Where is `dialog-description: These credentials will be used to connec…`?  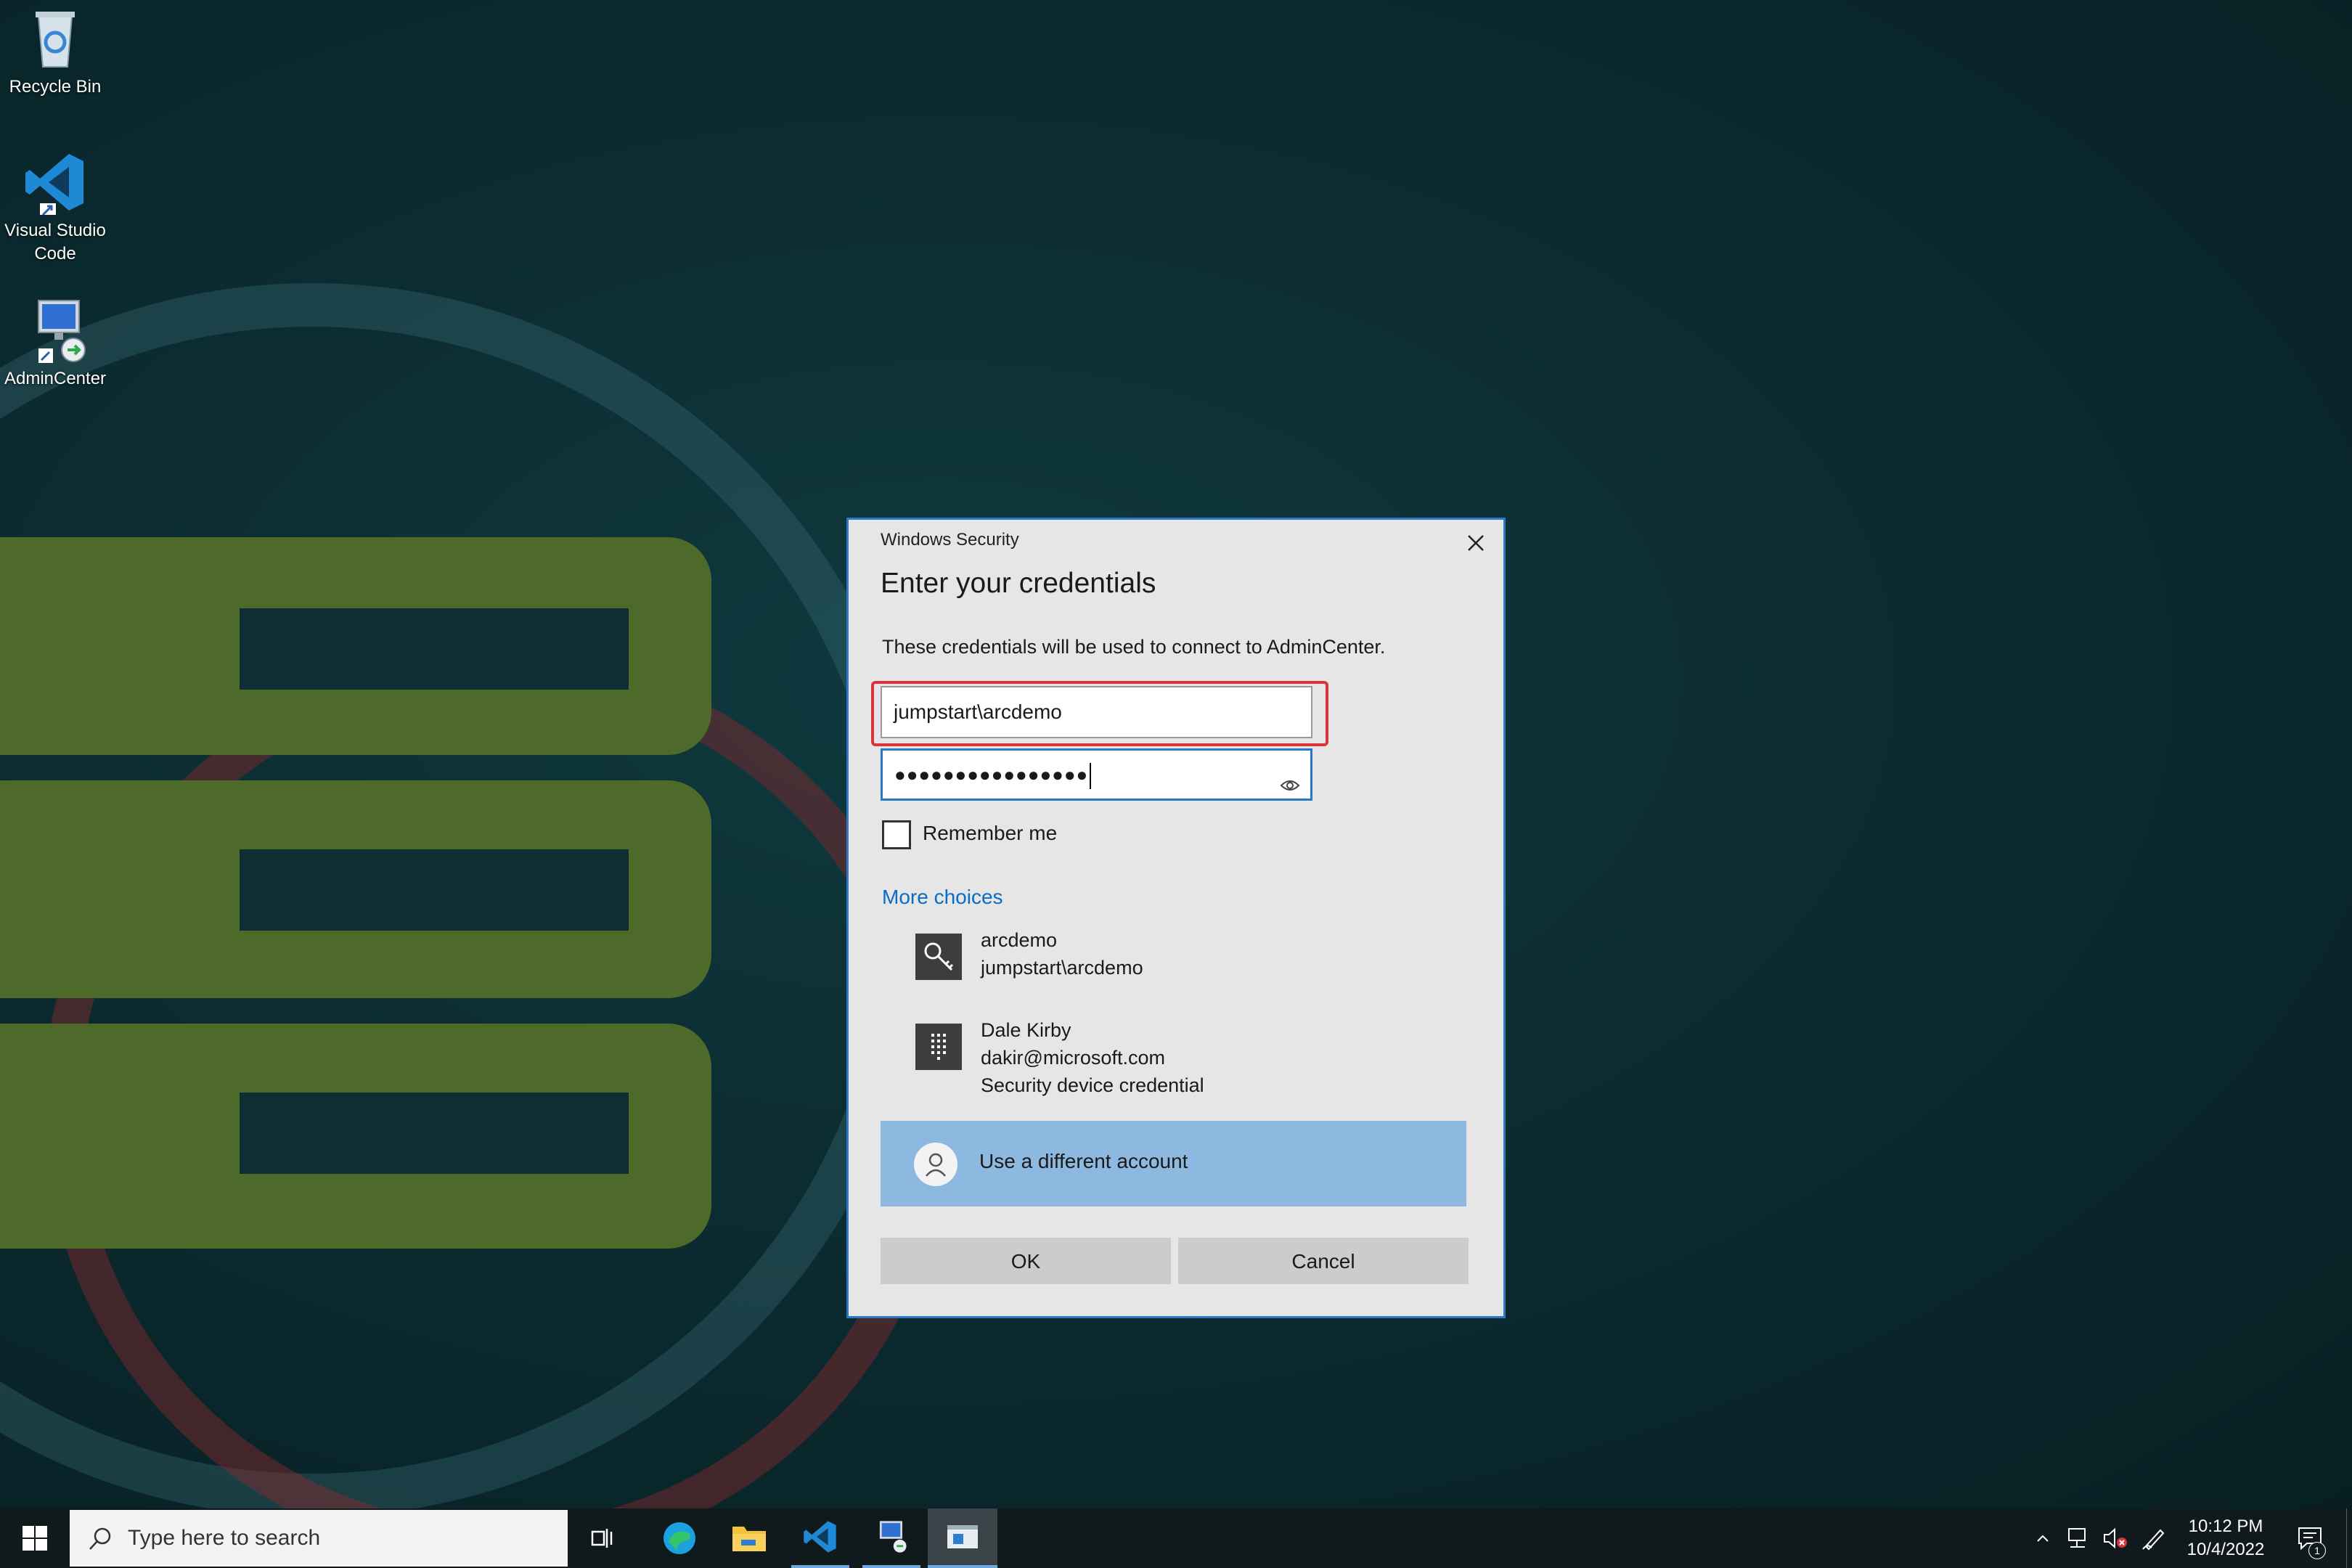 dialog-description: These credentials will be used to connec… is located at coordinates (1134, 647).